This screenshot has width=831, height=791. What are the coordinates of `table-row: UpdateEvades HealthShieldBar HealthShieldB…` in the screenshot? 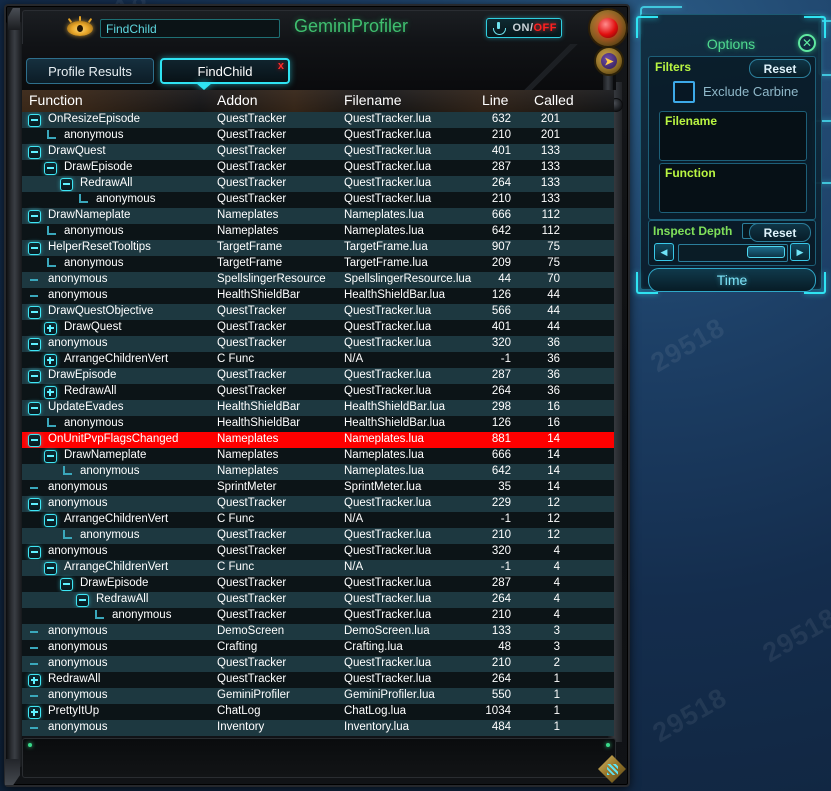 It's located at (318, 408).